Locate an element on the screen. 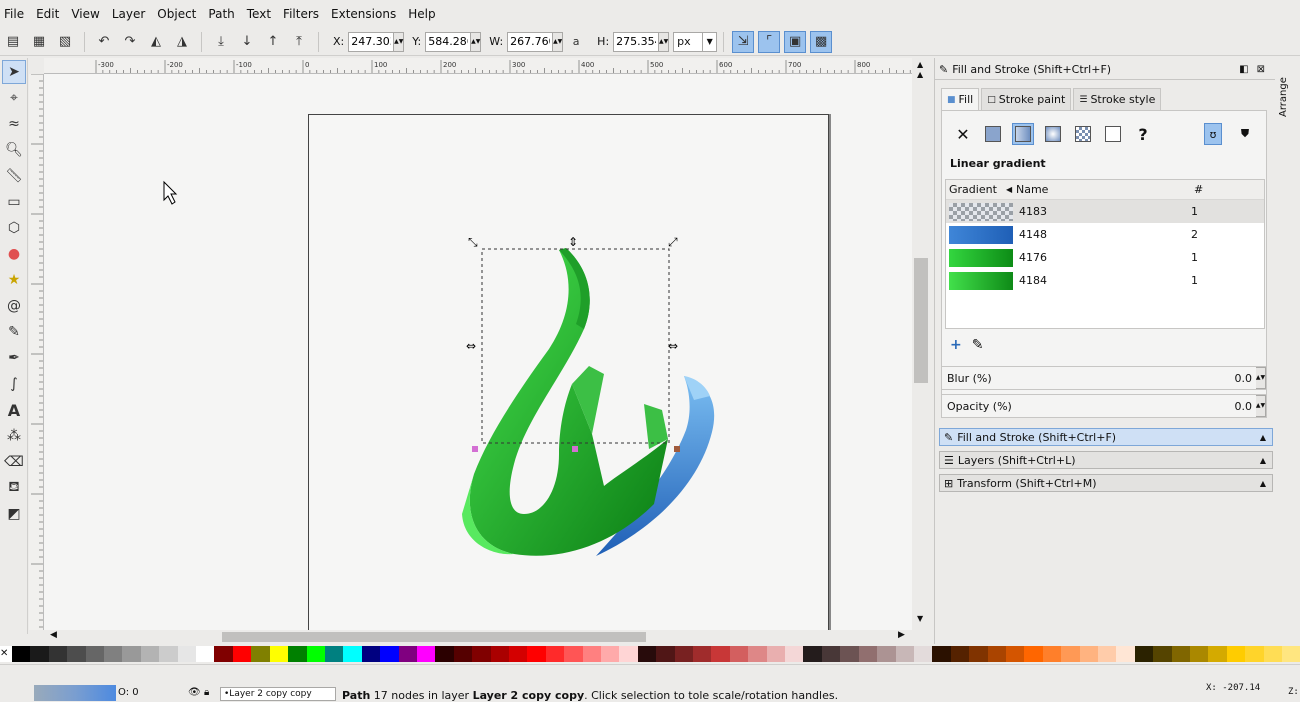 The image size is (1300, 702). menu-object: Object is located at coordinates (176, 14).